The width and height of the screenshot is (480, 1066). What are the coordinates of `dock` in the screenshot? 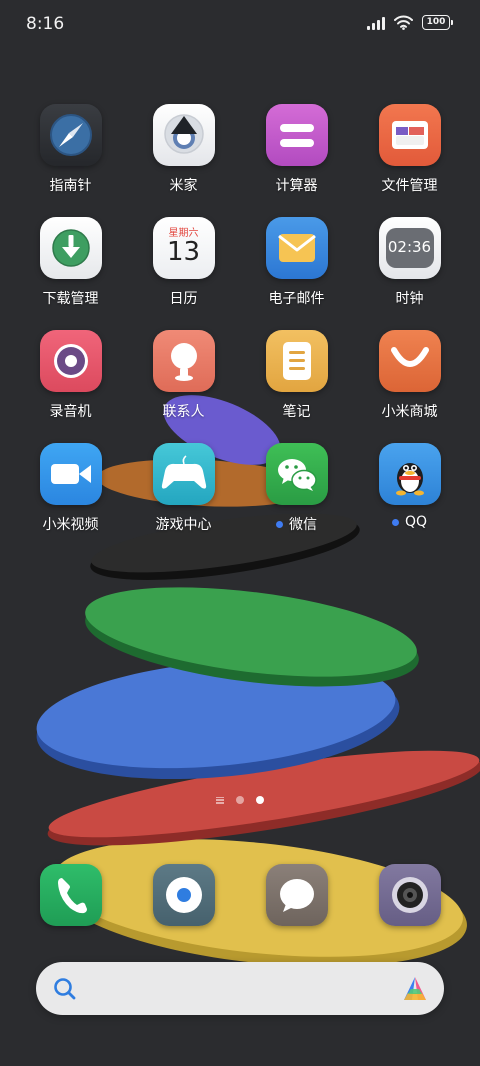 It's located at (240, 895).